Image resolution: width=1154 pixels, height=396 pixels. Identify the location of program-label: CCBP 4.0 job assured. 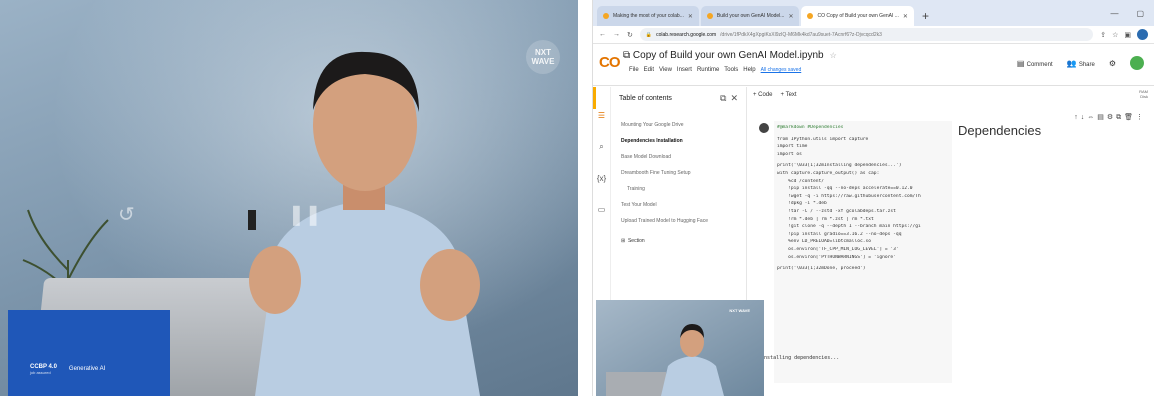
(43, 369).